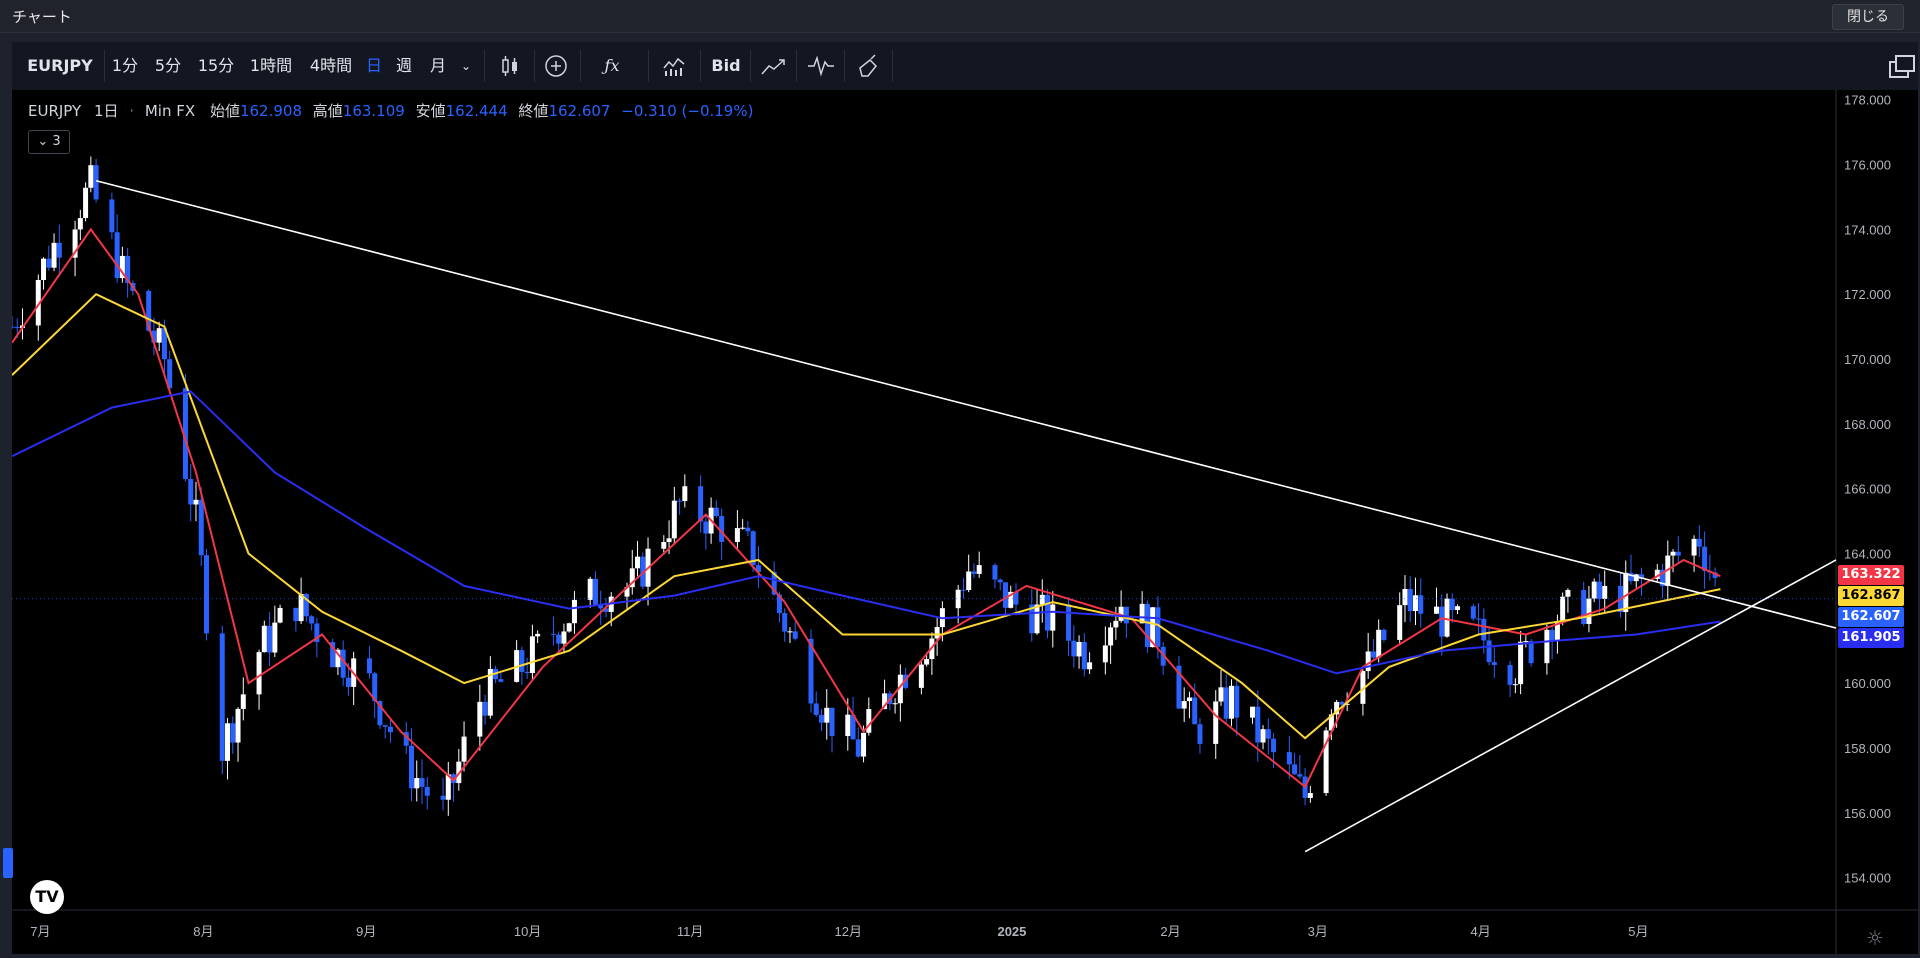  I want to click on interval-1mo: 月, so click(438, 66).